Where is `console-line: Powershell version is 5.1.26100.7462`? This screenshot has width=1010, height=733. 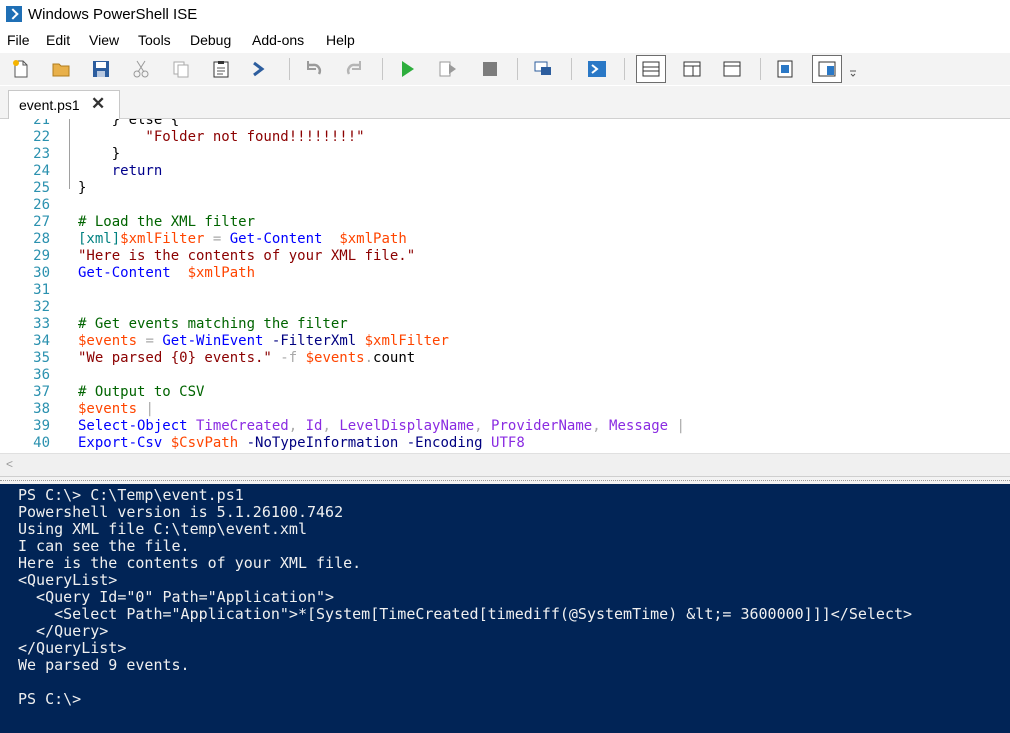 console-line: Powershell version is 5.1.26100.7462 is located at coordinates (181, 512).